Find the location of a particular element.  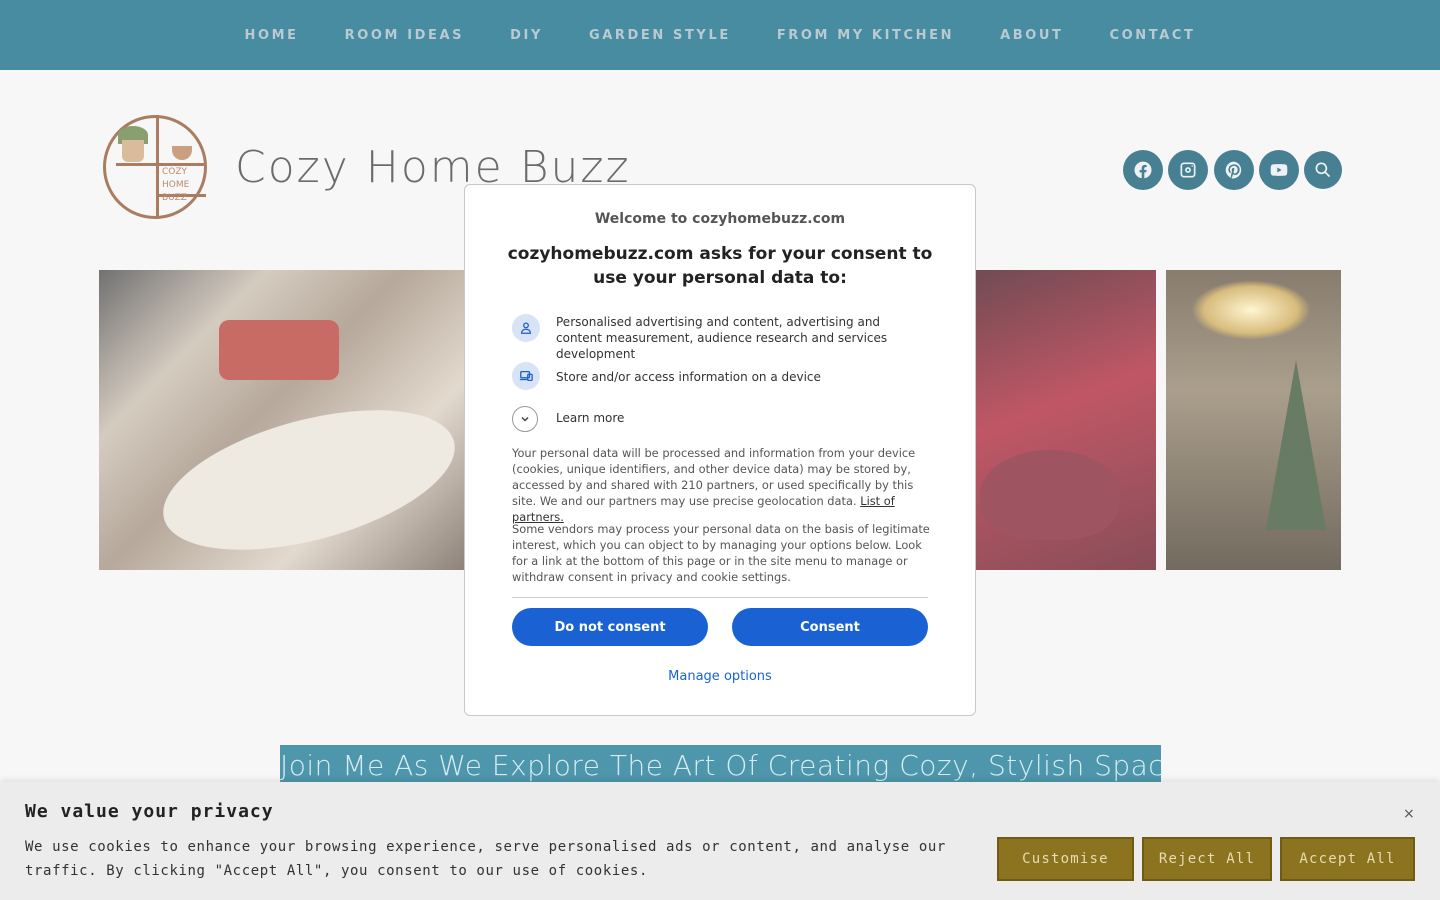

close-icon: × is located at coordinates (1409, 814).